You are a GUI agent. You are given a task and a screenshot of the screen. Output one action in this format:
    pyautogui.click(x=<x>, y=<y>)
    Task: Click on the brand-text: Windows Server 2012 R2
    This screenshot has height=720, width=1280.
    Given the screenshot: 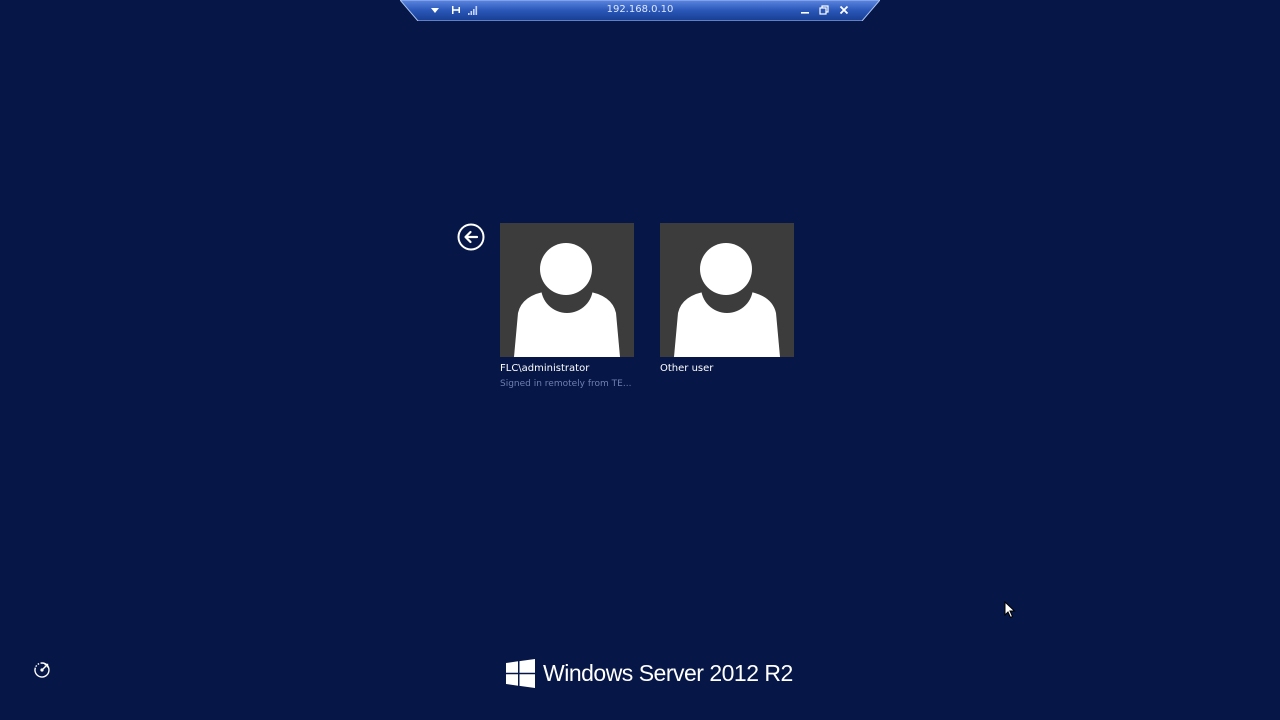 What is the action you would take?
    pyautogui.click(x=668, y=672)
    